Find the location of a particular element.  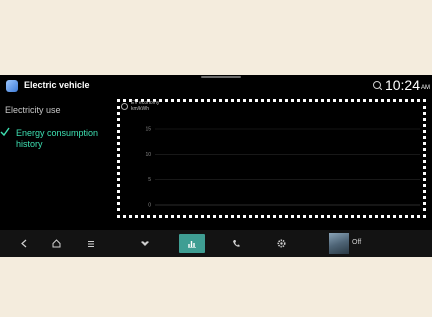

media-thumbnail is located at coordinates (339, 243).